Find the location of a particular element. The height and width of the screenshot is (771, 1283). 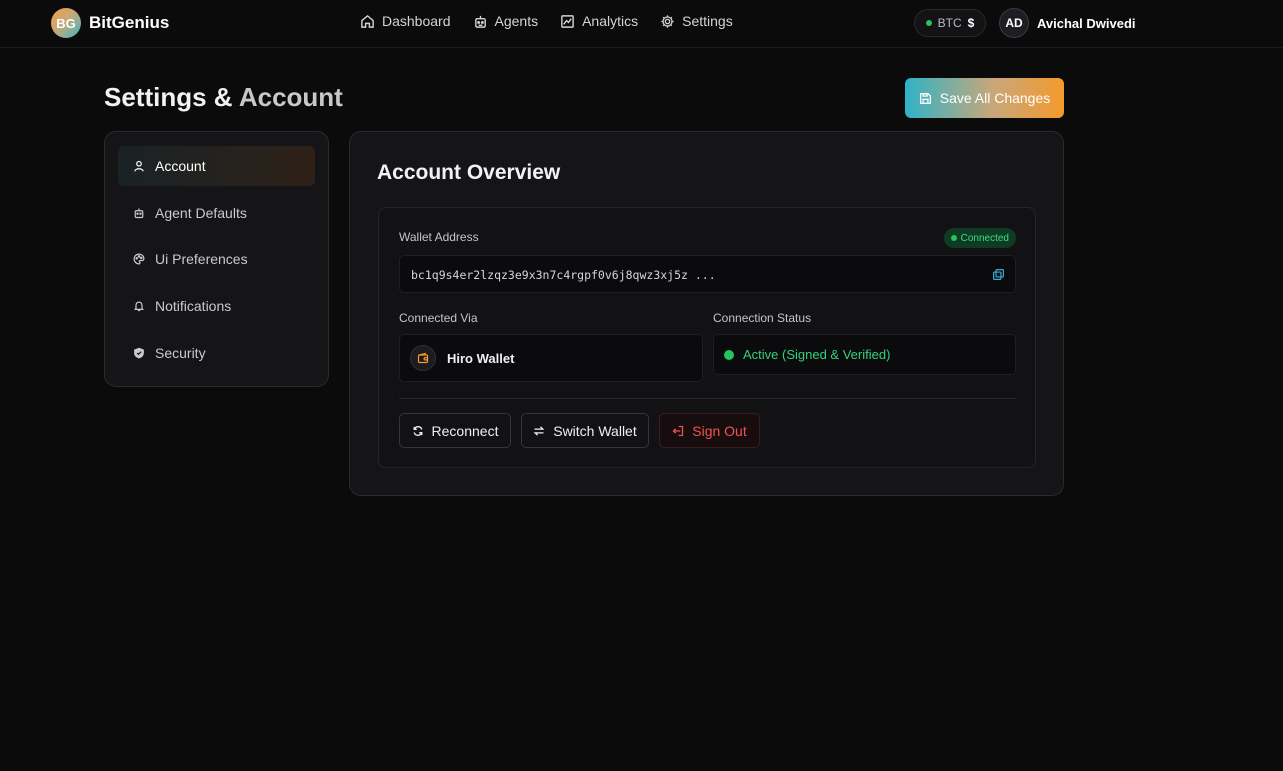

sidebar-item-agent-defaults: Agent Defaults is located at coordinates (216, 213).